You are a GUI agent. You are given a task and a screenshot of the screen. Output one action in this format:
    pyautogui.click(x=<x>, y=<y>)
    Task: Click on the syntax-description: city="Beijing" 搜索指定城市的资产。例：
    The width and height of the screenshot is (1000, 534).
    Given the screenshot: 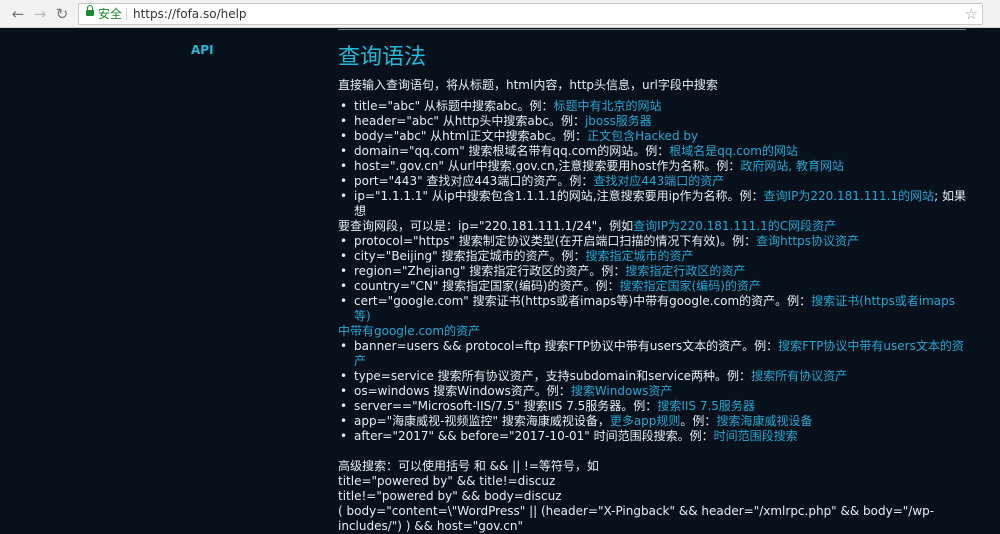 What is the action you would take?
    pyautogui.click(x=470, y=256)
    